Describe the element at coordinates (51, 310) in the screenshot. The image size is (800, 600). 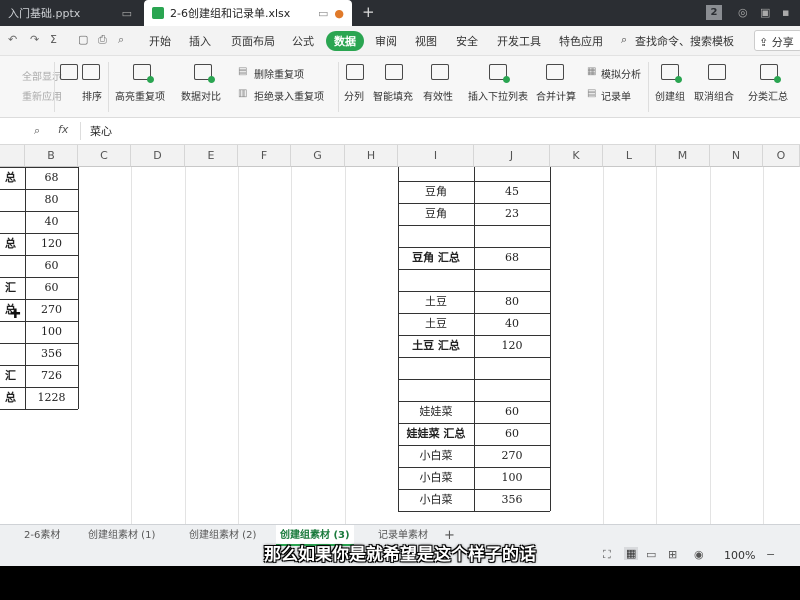
I see `cell-b: 270` at that location.